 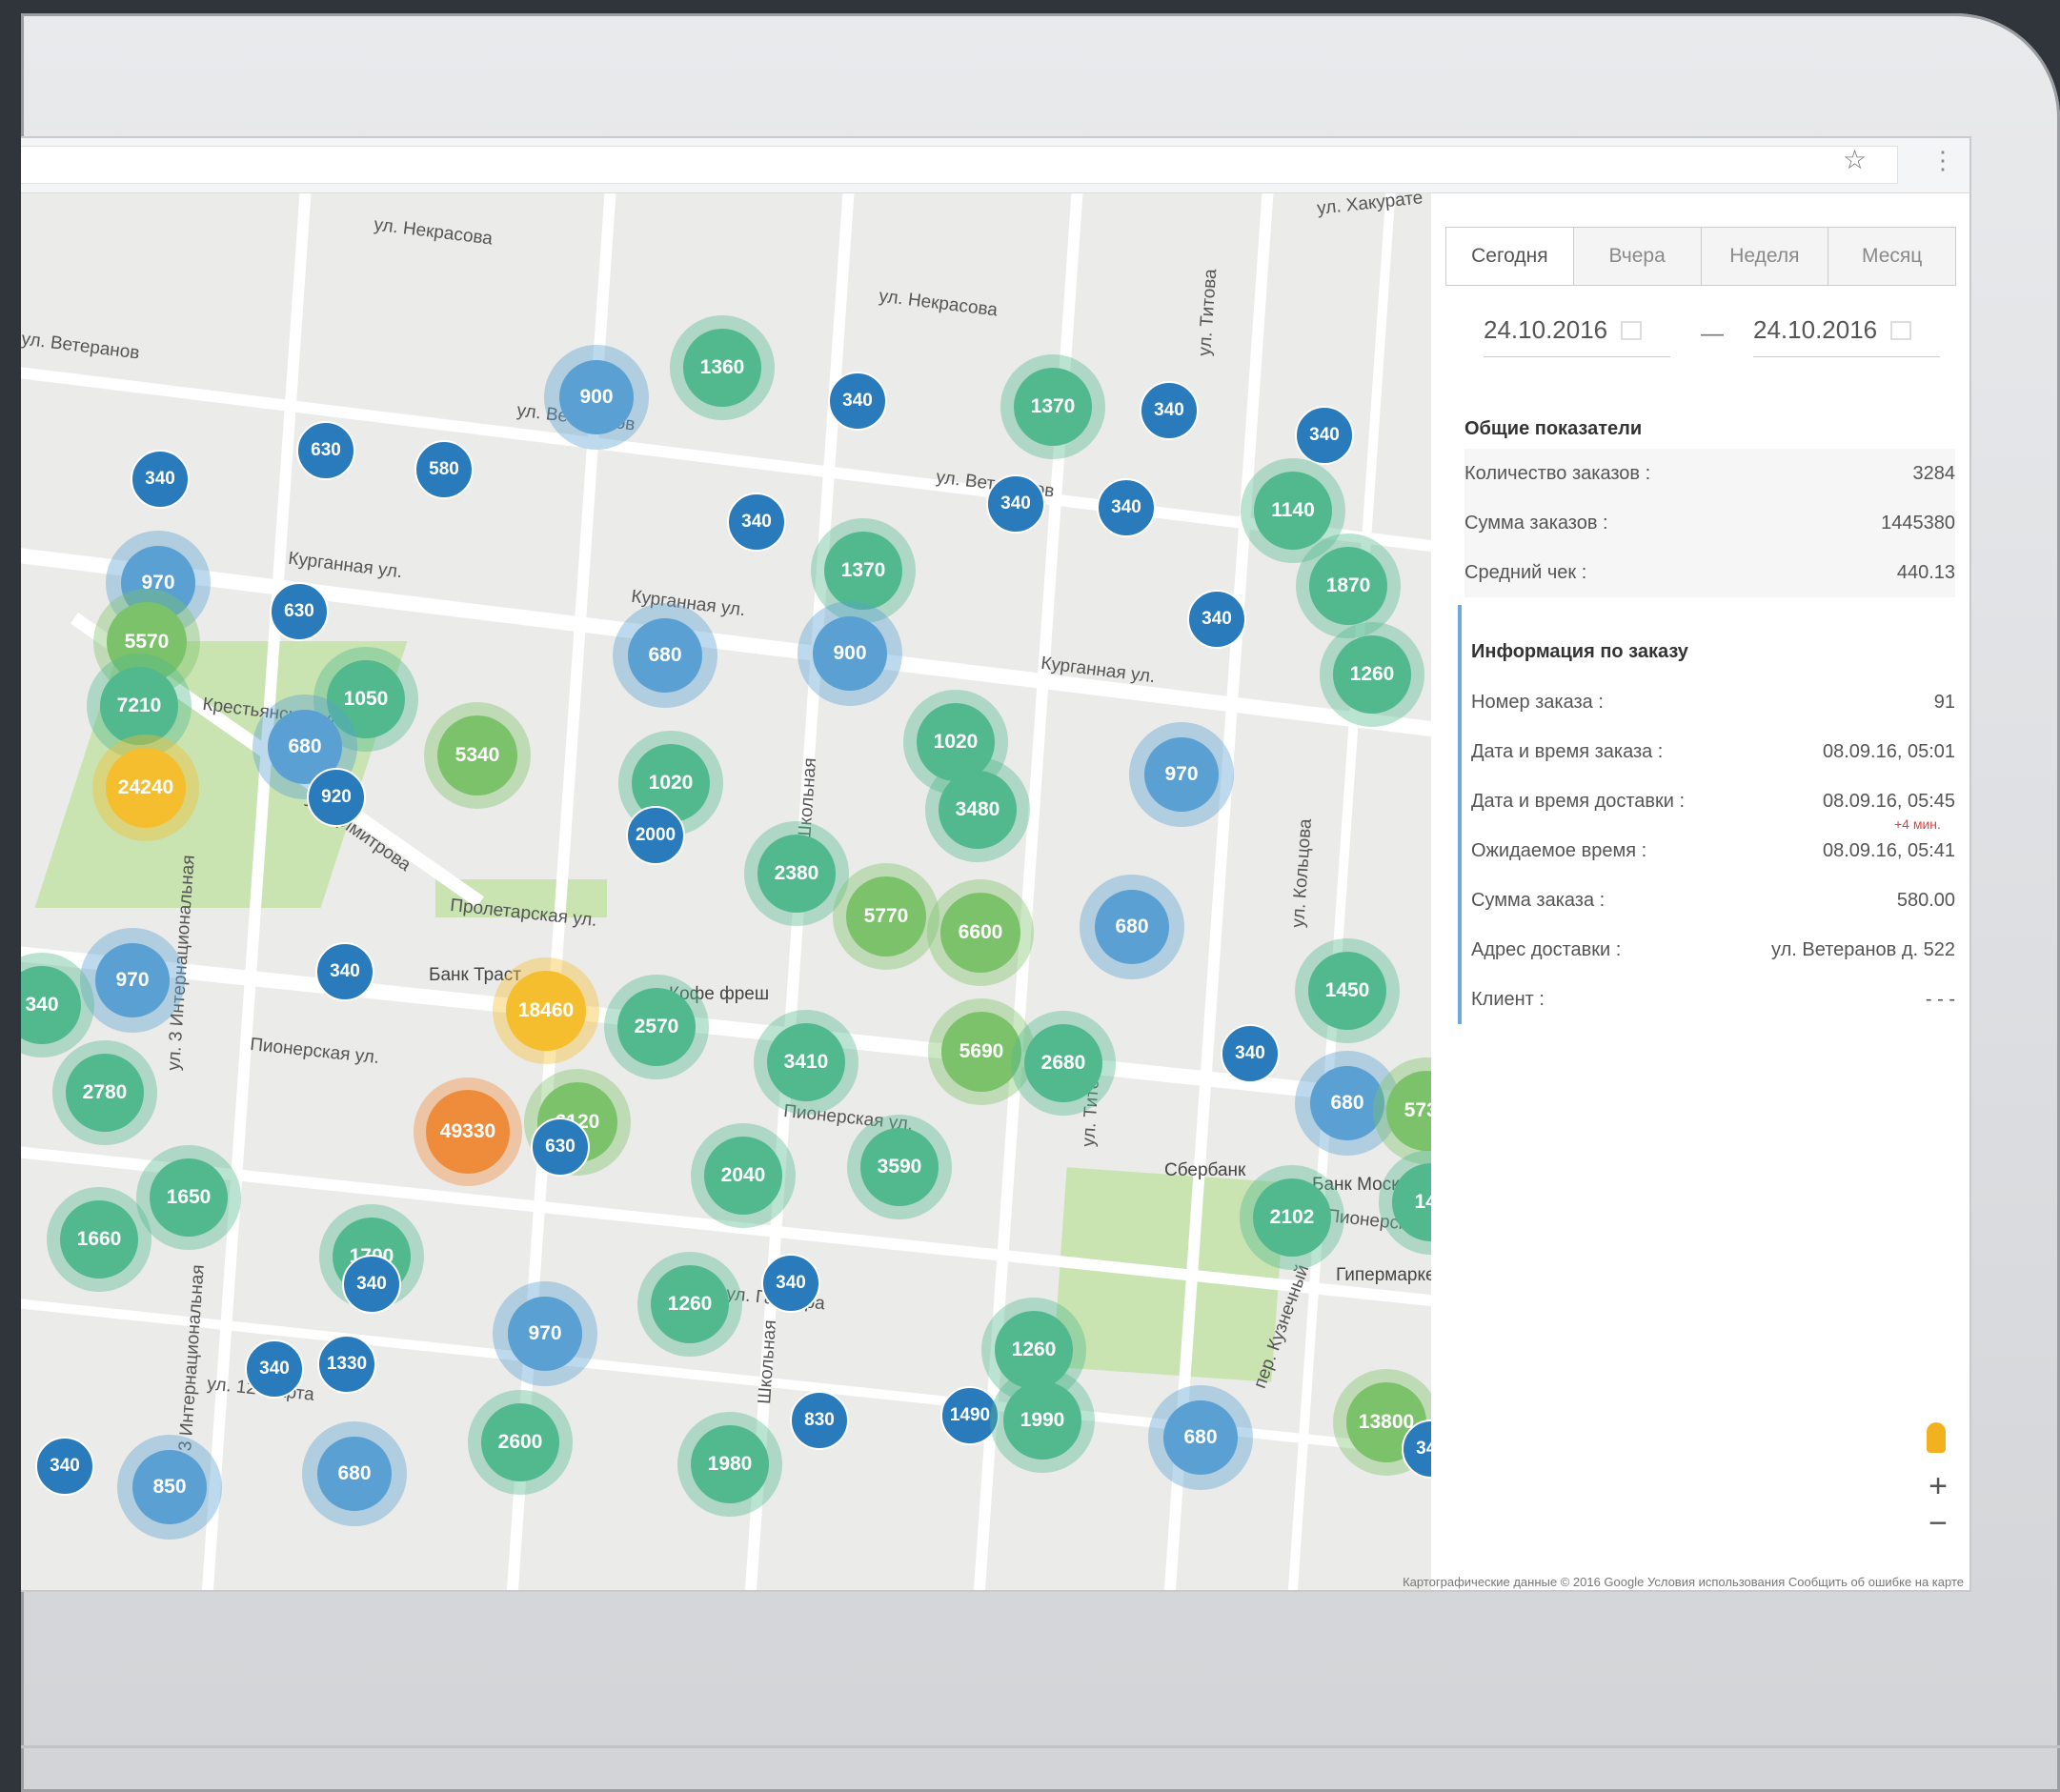 What do you see at coordinates (1510, 256) in the screenshot?
I see `tab-today: Сегодня` at bounding box center [1510, 256].